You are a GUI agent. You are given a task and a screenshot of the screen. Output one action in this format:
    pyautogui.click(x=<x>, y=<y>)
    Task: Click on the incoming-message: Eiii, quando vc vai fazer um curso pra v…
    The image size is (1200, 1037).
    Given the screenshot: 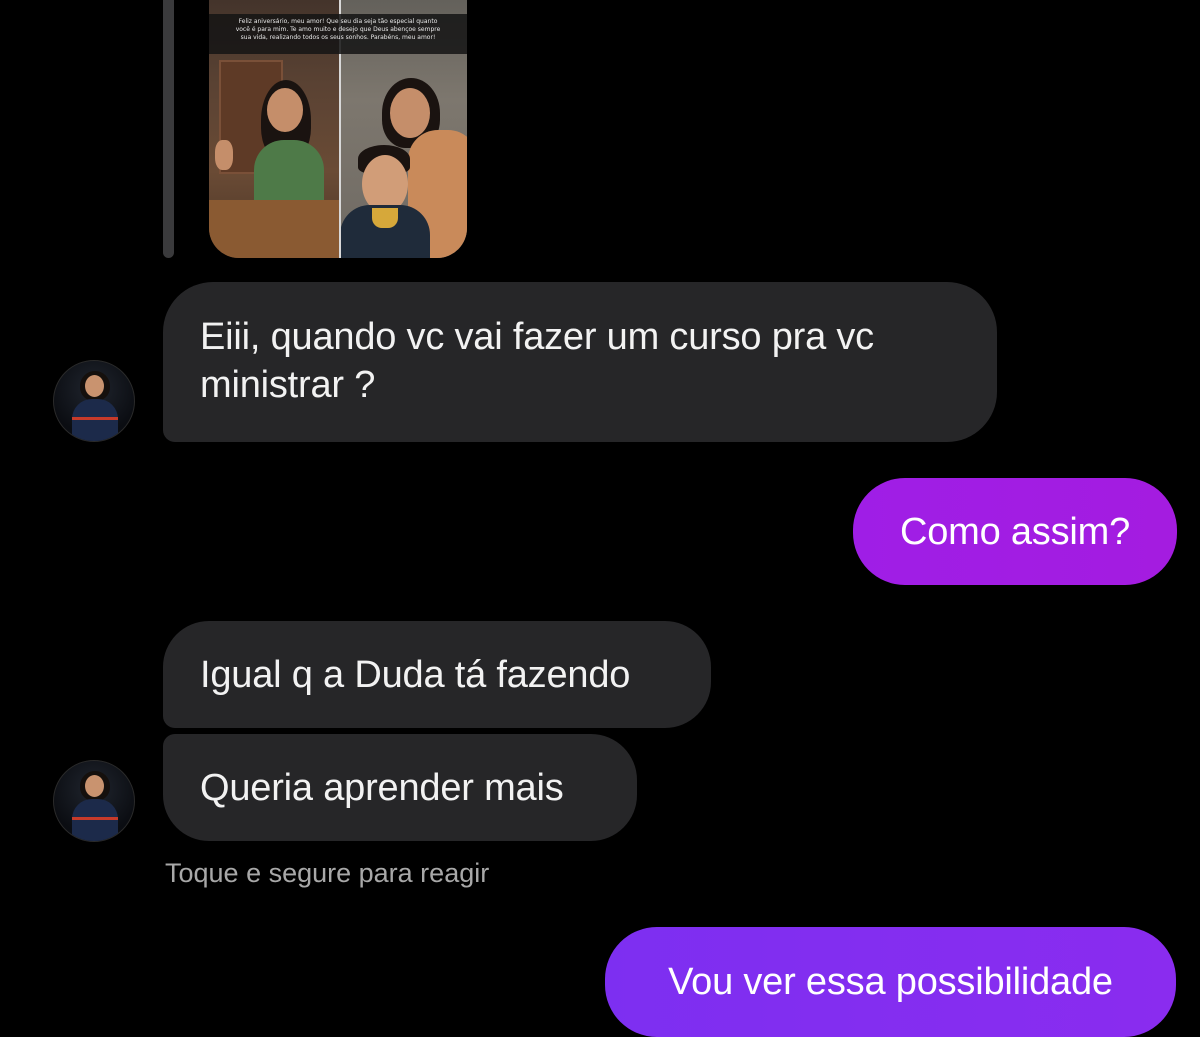 What is the action you would take?
    pyautogui.click(x=580, y=362)
    